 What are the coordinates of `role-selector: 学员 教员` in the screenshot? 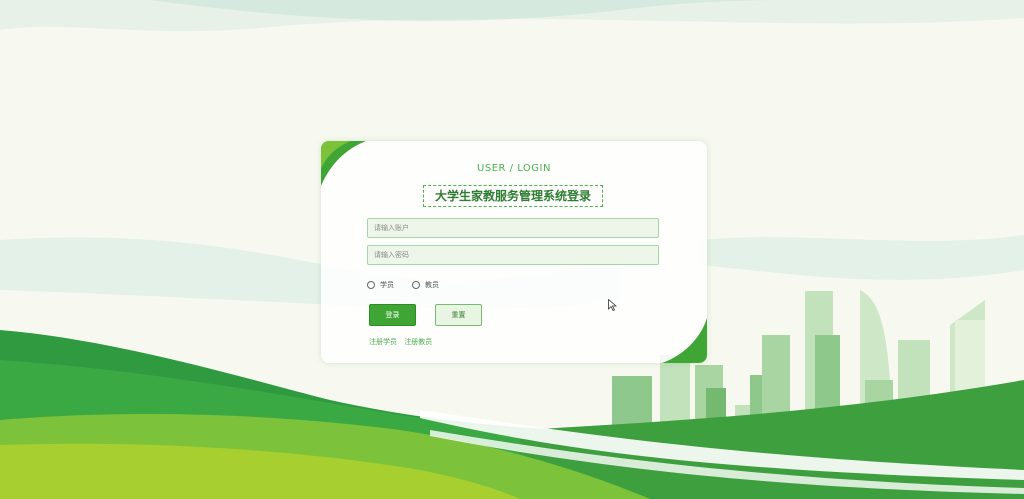 It's located at (412, 285).